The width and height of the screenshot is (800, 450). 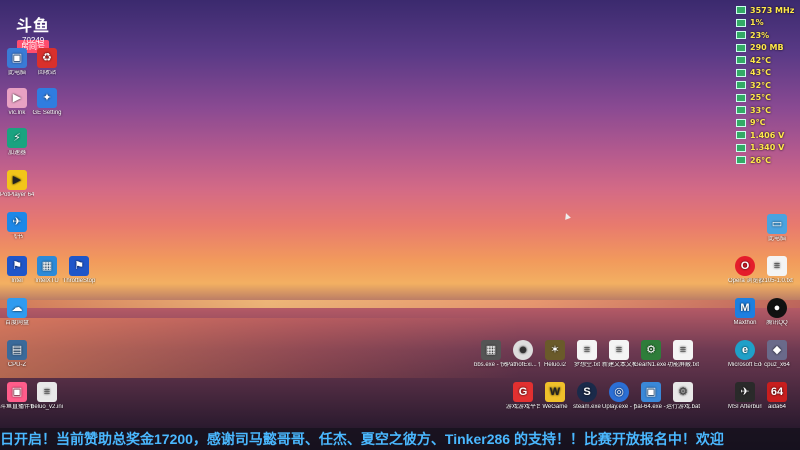 I want to click on monitor-row: 1.406 V, so click(x=766, y=135).